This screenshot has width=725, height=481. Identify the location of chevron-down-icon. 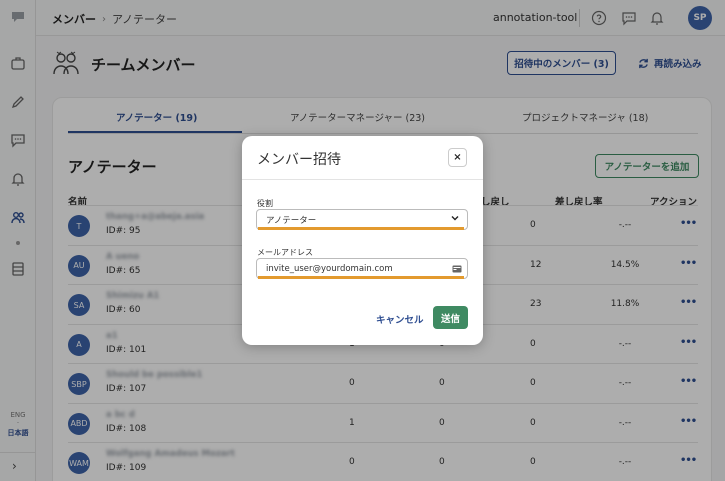
(455, 218).